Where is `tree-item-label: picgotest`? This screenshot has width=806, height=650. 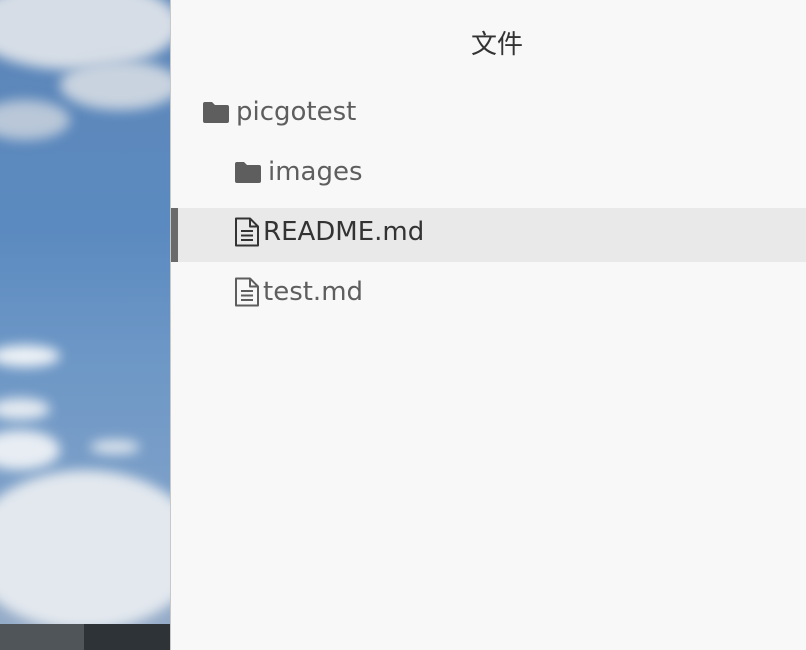 tree-item-label: picgotest is located at coordinates (296, 112).